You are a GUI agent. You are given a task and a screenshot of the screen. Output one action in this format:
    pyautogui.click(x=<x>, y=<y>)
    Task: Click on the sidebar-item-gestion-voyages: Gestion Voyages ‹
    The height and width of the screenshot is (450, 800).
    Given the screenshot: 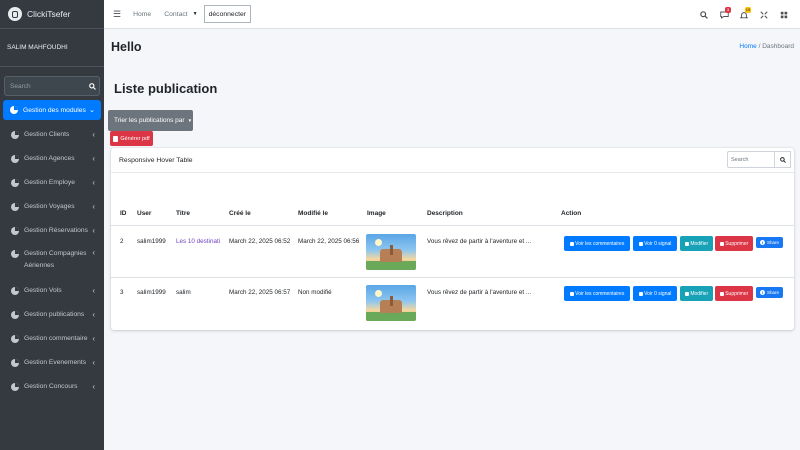 What is the action you would take?
    pyautogui.click(x=52, y=207)
    